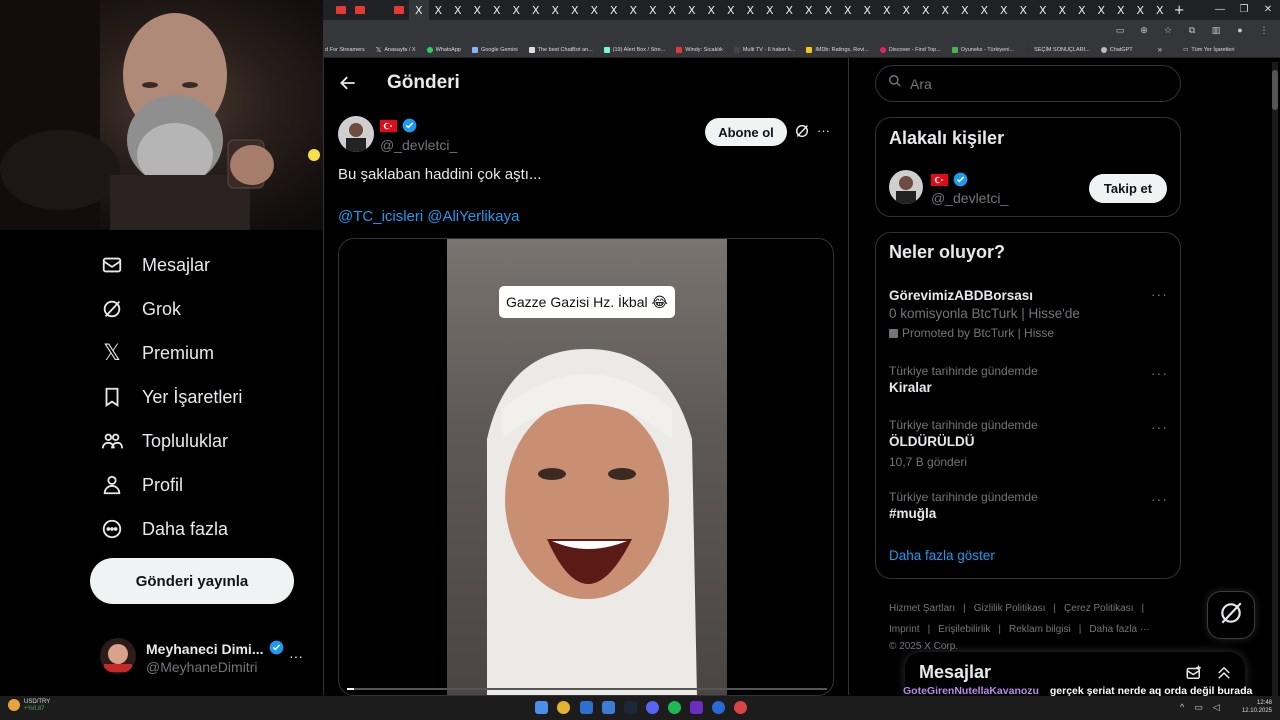 This screenshot has height=720, width=1280. What do you see at coordinates (155, 265) in the screenshot?
I see `nav-item-messages: Mesajlar` at bounding box center [155, 265].